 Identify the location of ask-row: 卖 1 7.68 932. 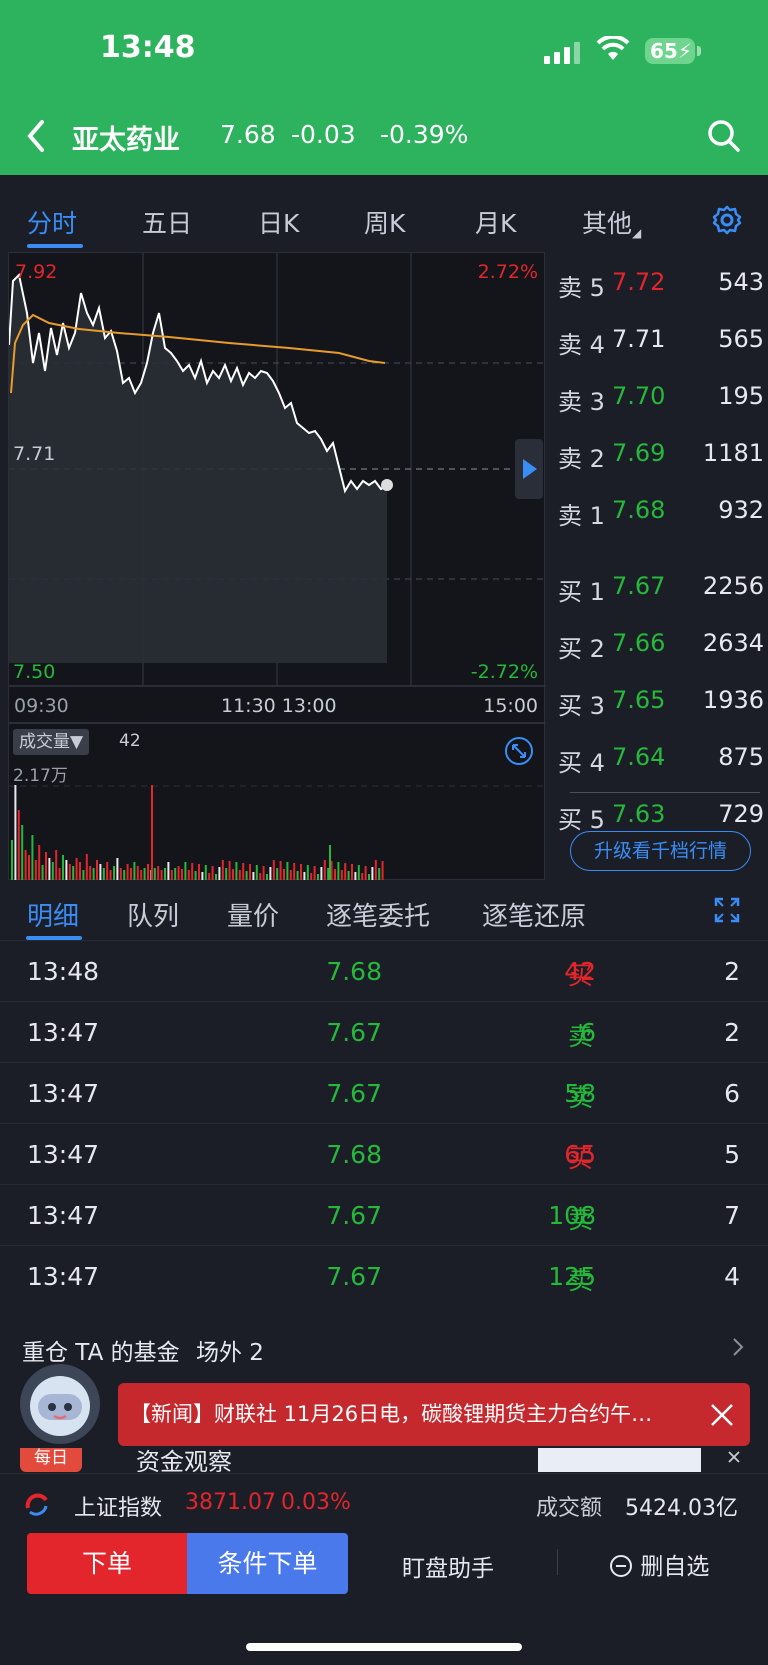
(657, 510).